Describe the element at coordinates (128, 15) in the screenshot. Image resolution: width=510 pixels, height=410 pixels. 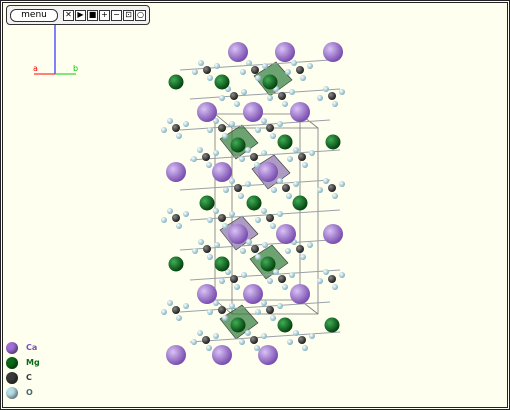
I see `reset-view-button: ⊡` at that location.